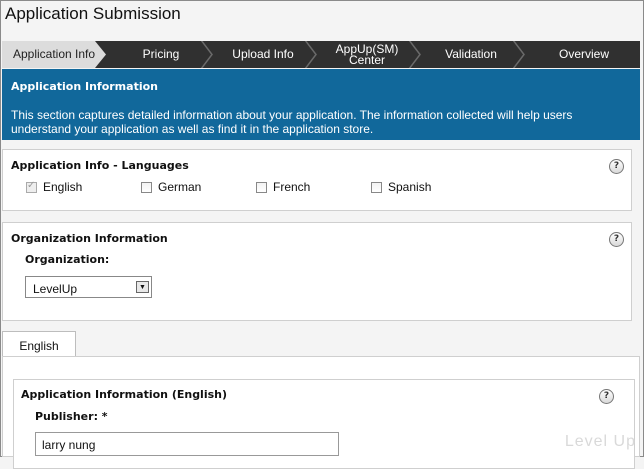 The height and width of the screenshot is (469, 644). I want to click on step-appup-center: AppUp(SM) Center, so click(362, 54).